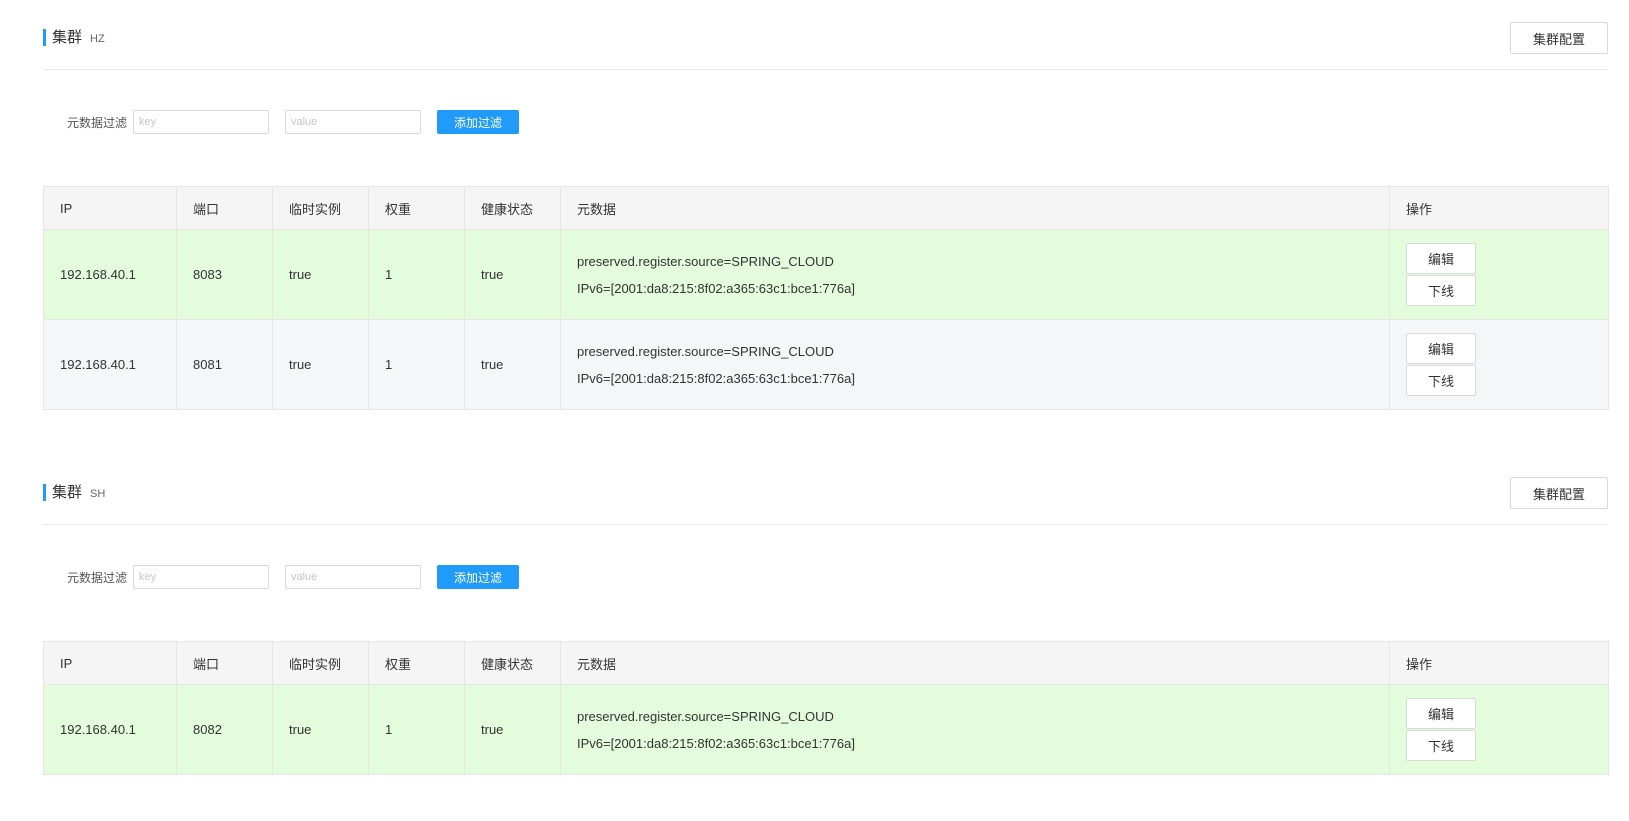  I want to click on cluster-title: 集群 HZ, so click(74, 37).